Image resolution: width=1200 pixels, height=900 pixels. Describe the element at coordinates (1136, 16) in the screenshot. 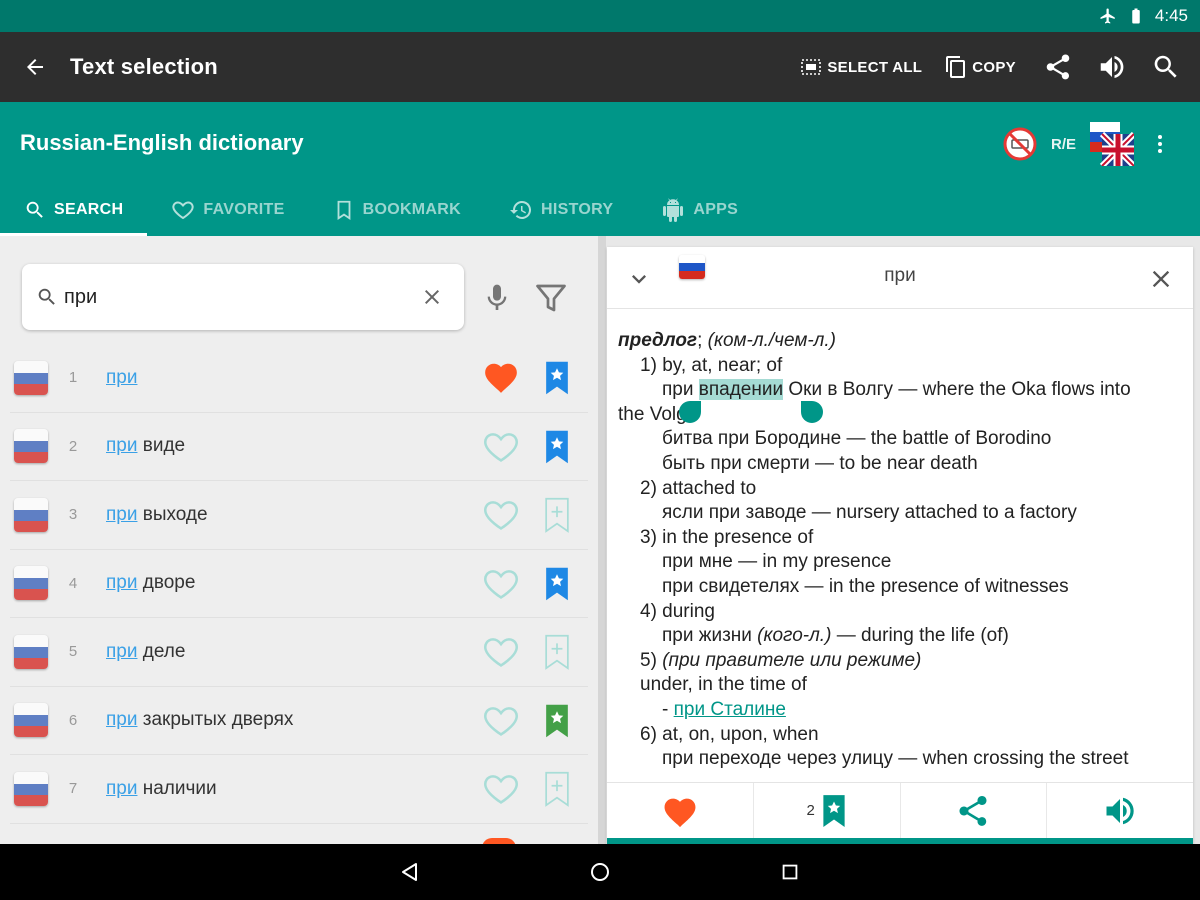

I see `battery-icon` at that location.